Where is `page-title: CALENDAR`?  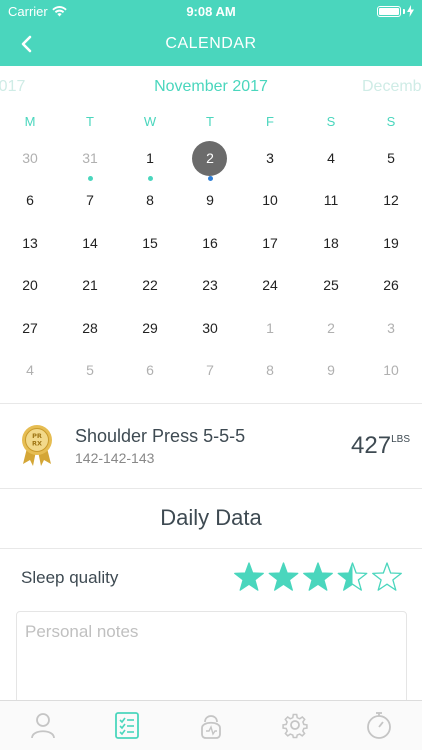
page-title: CALENDAR is located at coordinates (211, 43).